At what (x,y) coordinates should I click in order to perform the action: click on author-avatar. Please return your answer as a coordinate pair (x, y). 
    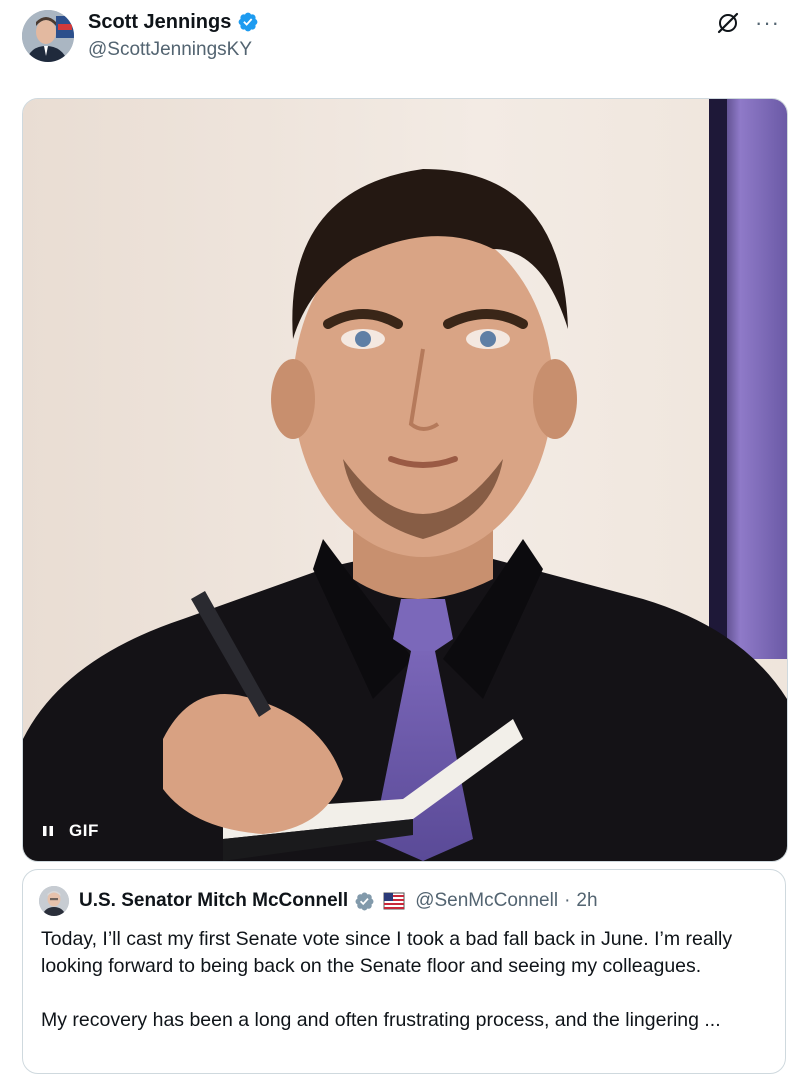
    Looking at the image, I should click on (48, 36).